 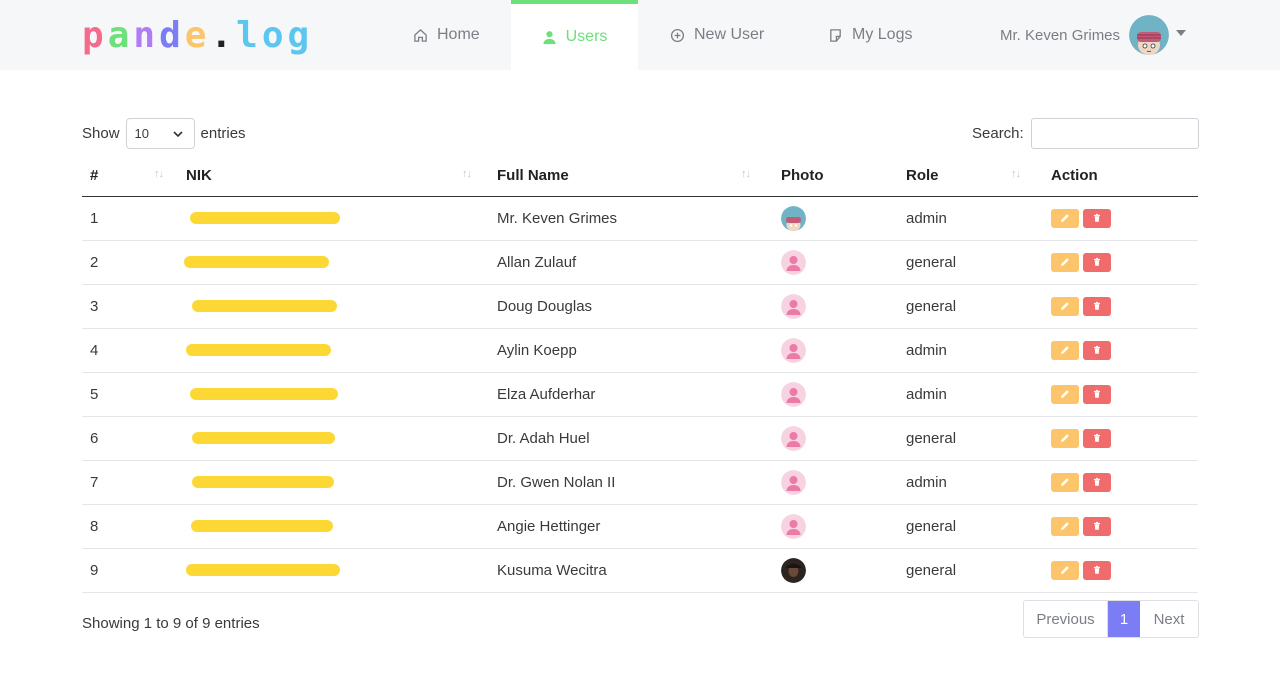 What do you see at coordinates (717, 35) in the screenshot?
I see `nav-new-user: New User` at bounding box center [717, 35].